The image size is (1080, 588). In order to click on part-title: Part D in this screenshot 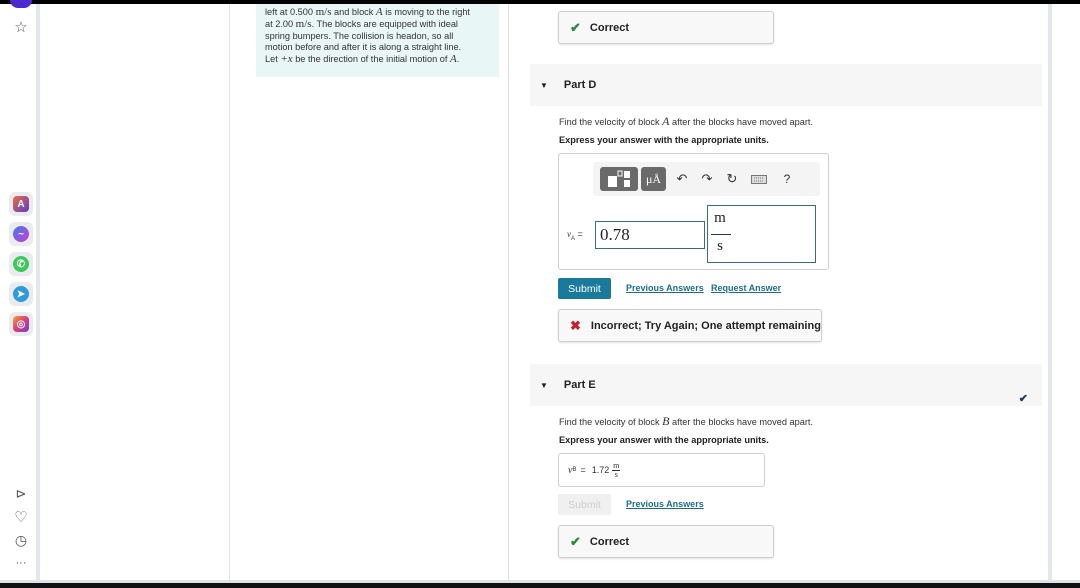, I will do `click(580, 85)`.